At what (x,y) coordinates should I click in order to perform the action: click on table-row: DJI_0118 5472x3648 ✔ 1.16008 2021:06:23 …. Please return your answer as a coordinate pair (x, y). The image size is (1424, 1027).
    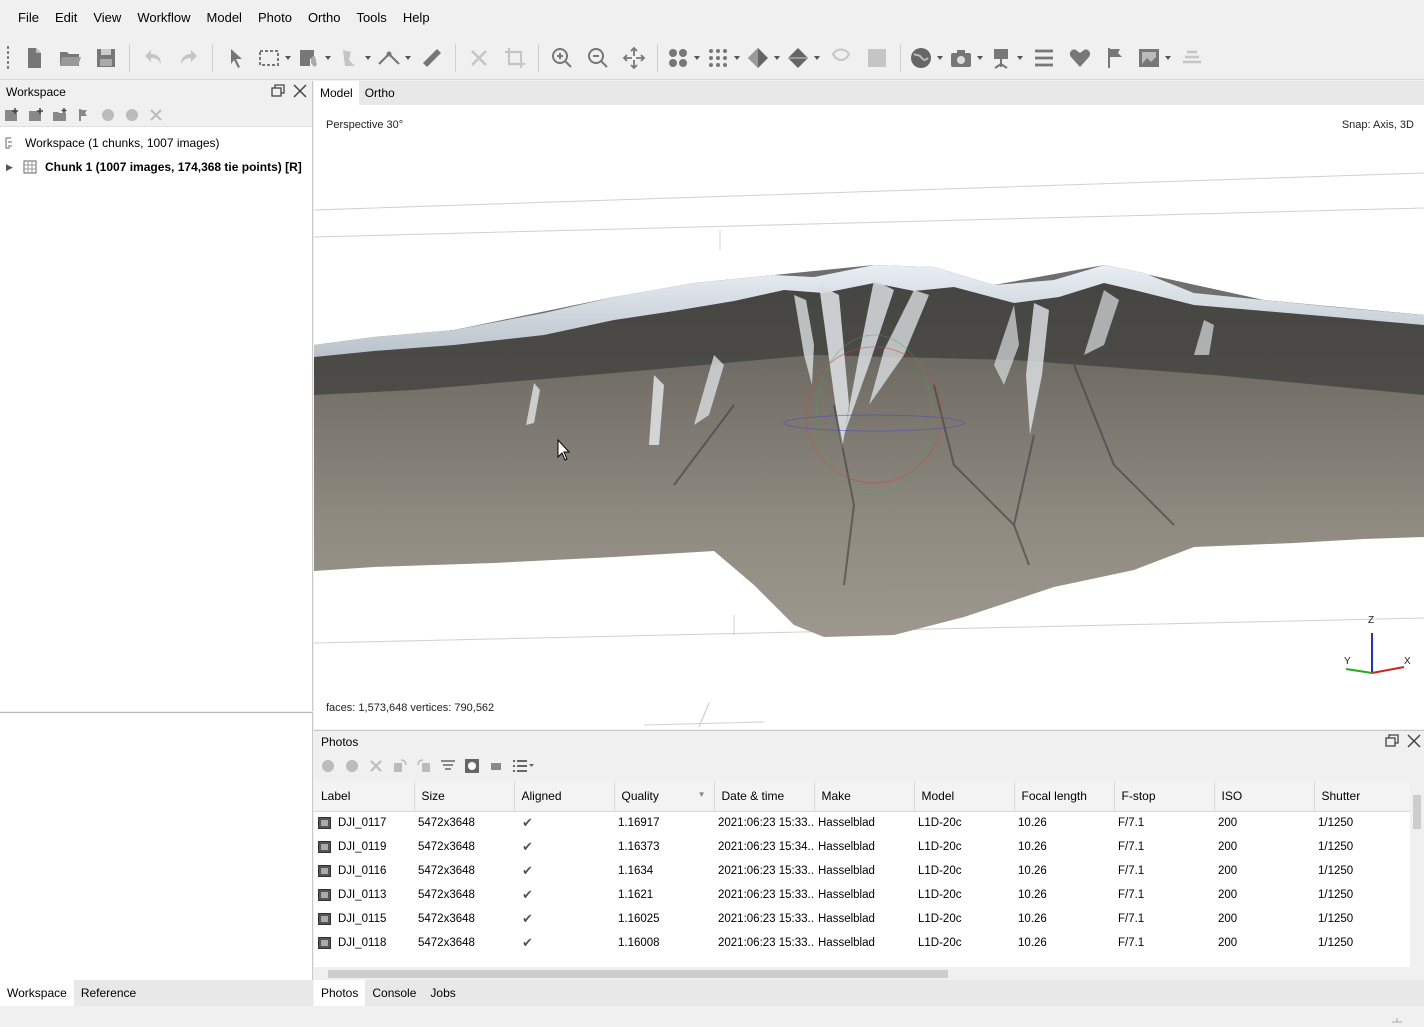
    Looking at the image, I should click on (862, 943).